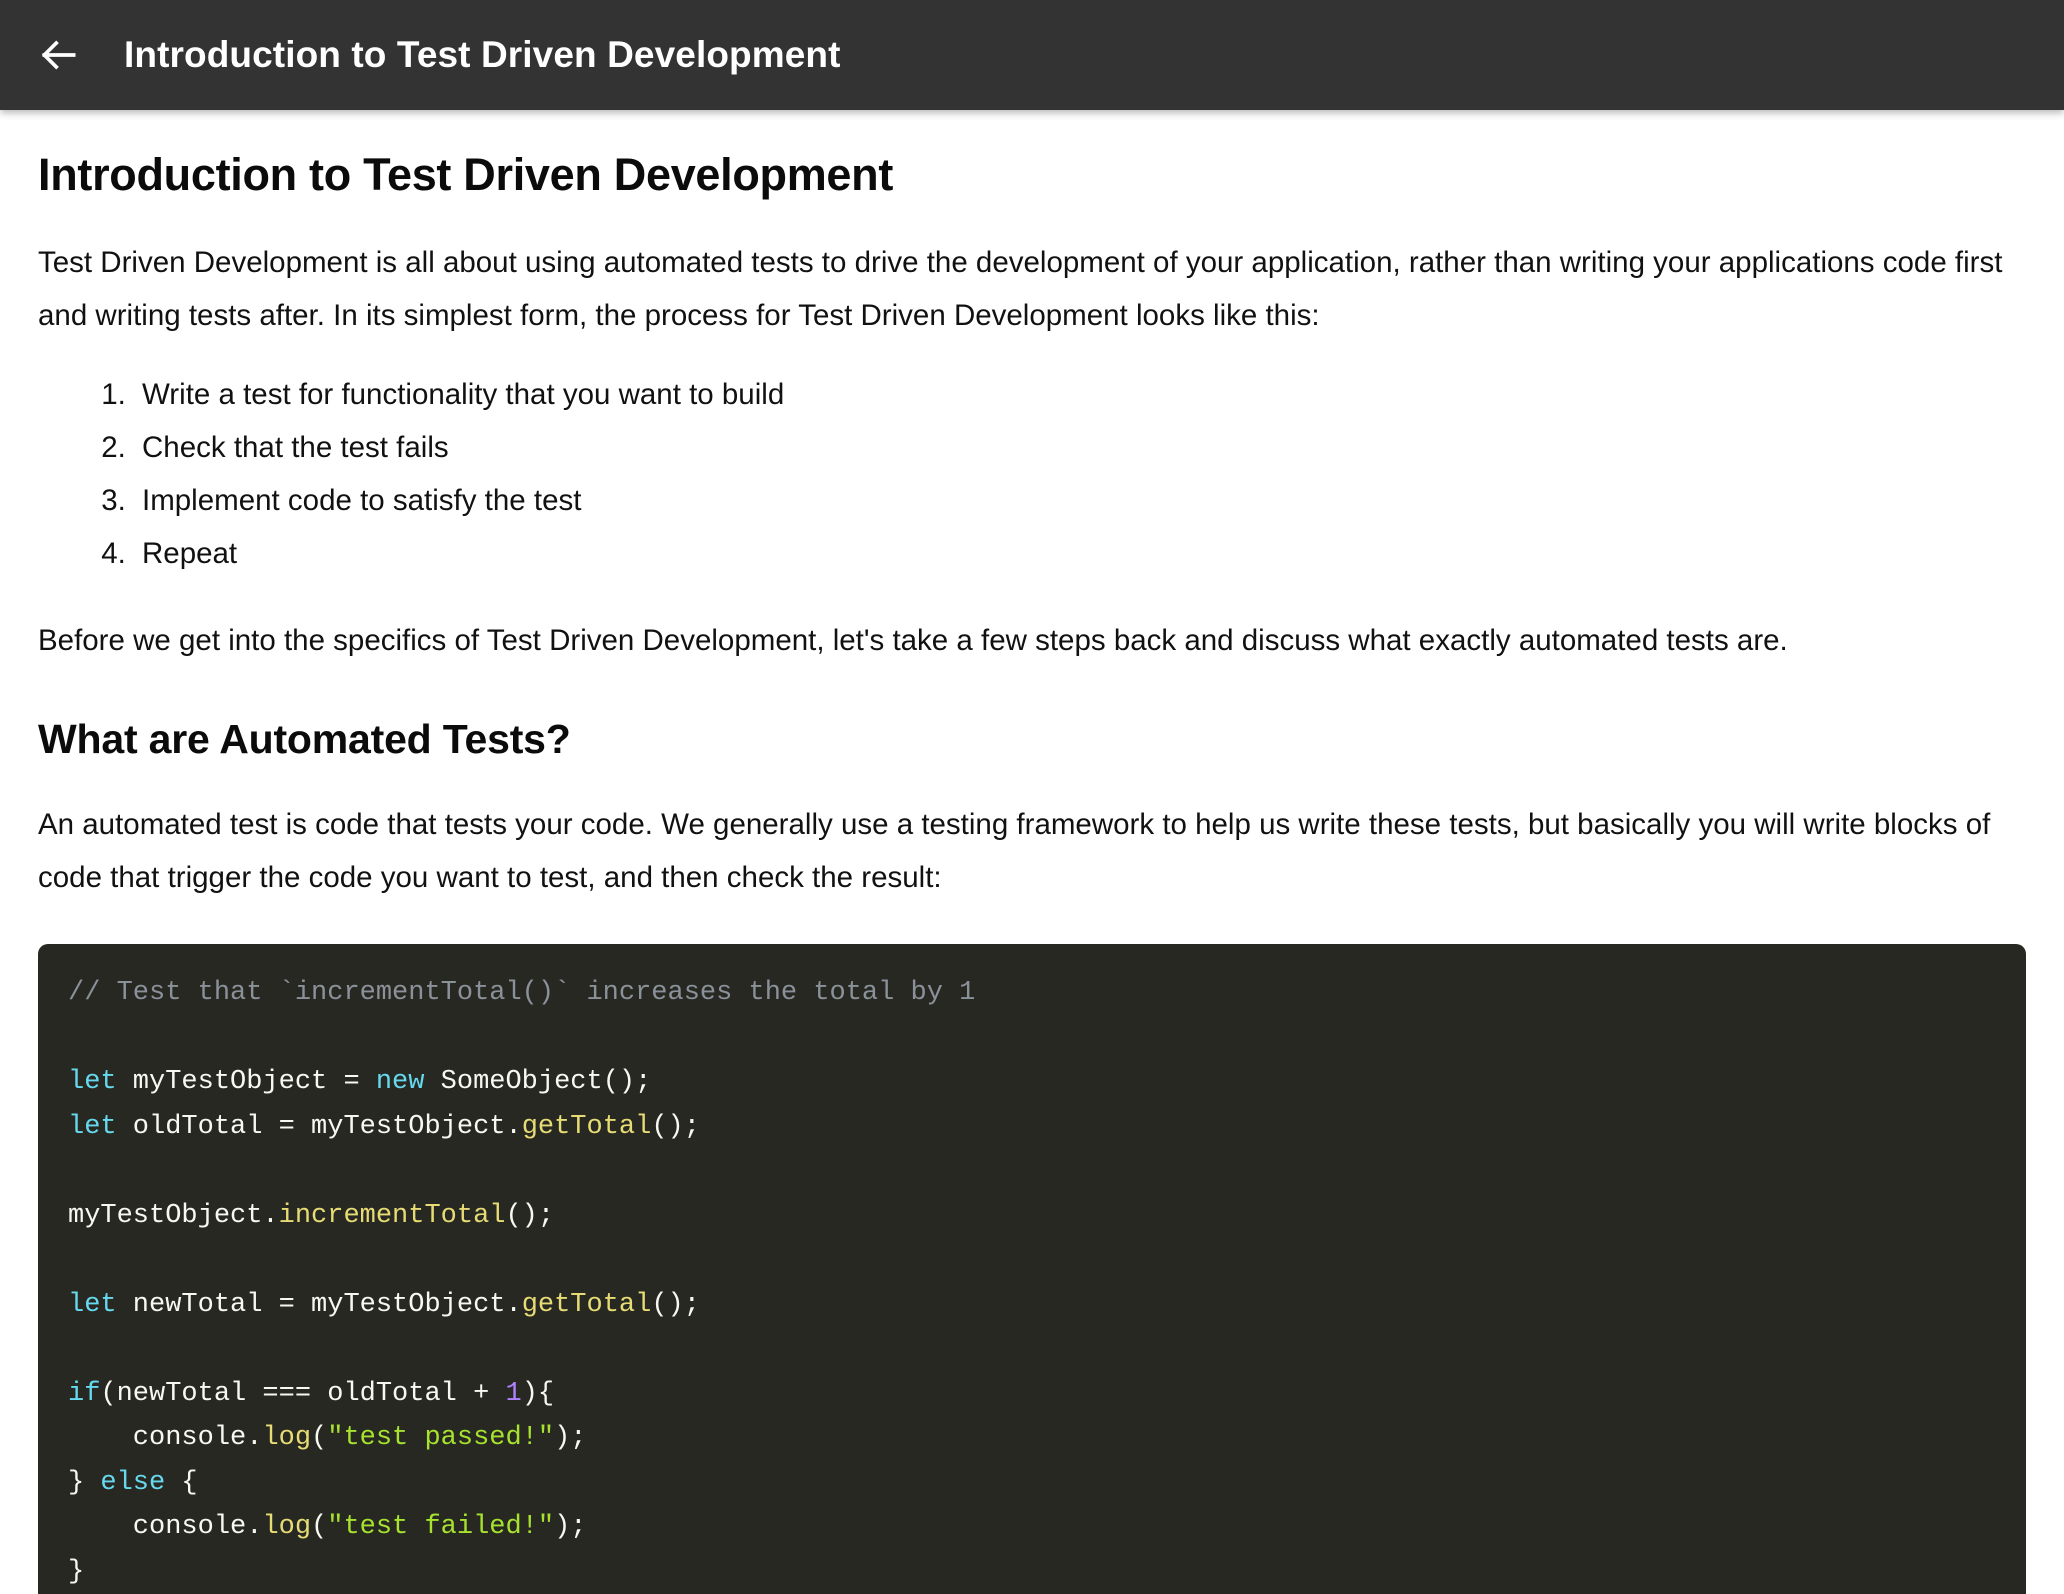 This screenshot has height=1594, width=2064. I want to click on code-token-plain: {, so click(181, 1482).